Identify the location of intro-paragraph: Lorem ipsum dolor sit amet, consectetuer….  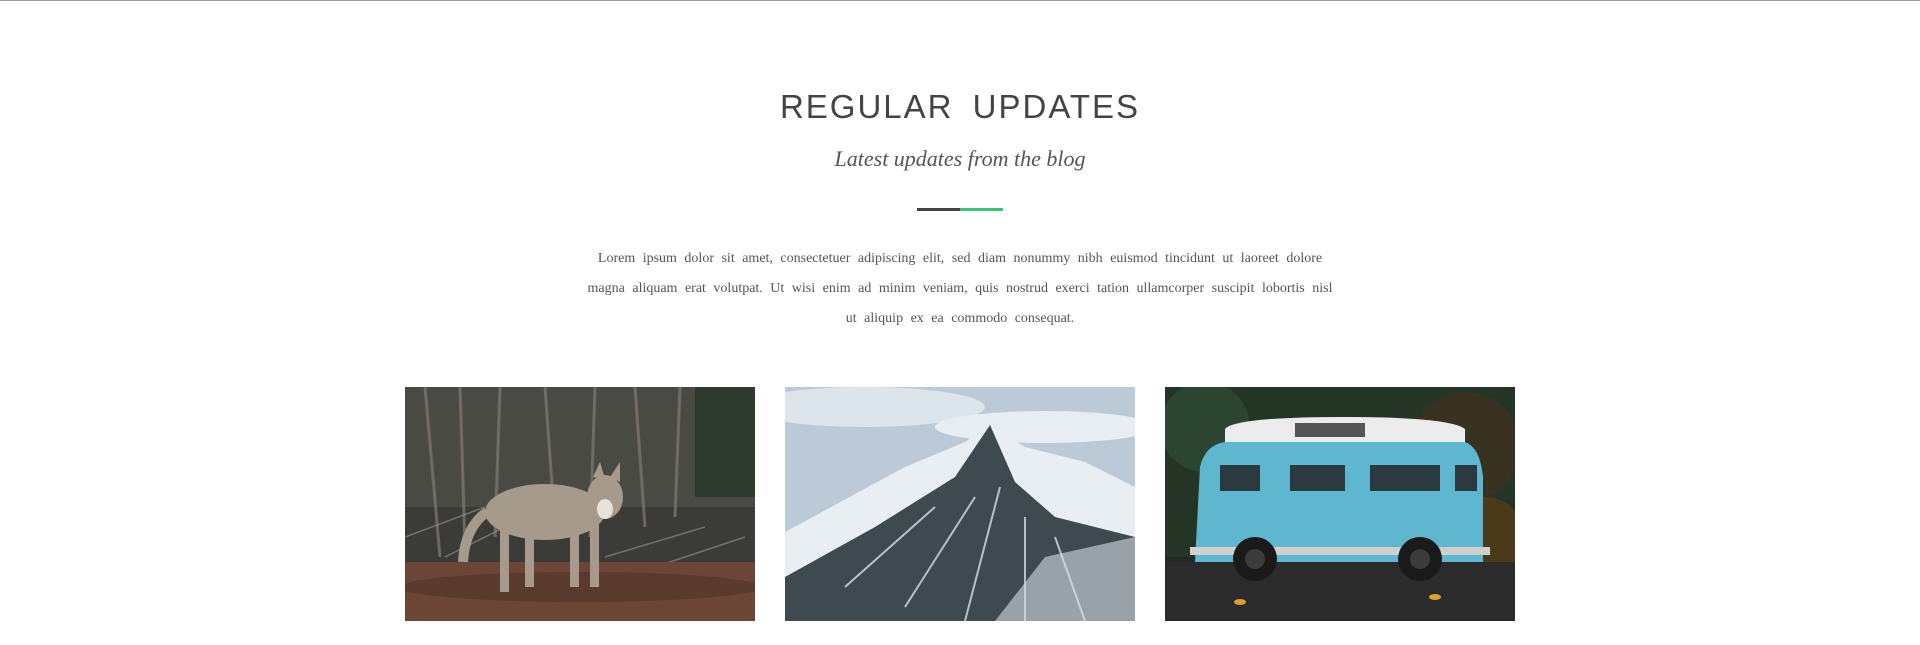
(960, 288).